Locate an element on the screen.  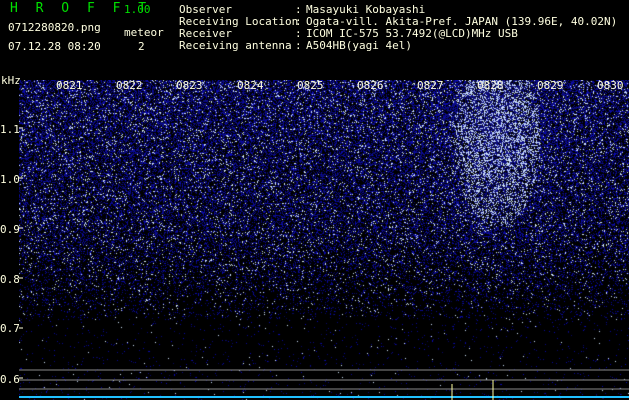
x-tick-label: 0826 is located at coordinates (370, 85).